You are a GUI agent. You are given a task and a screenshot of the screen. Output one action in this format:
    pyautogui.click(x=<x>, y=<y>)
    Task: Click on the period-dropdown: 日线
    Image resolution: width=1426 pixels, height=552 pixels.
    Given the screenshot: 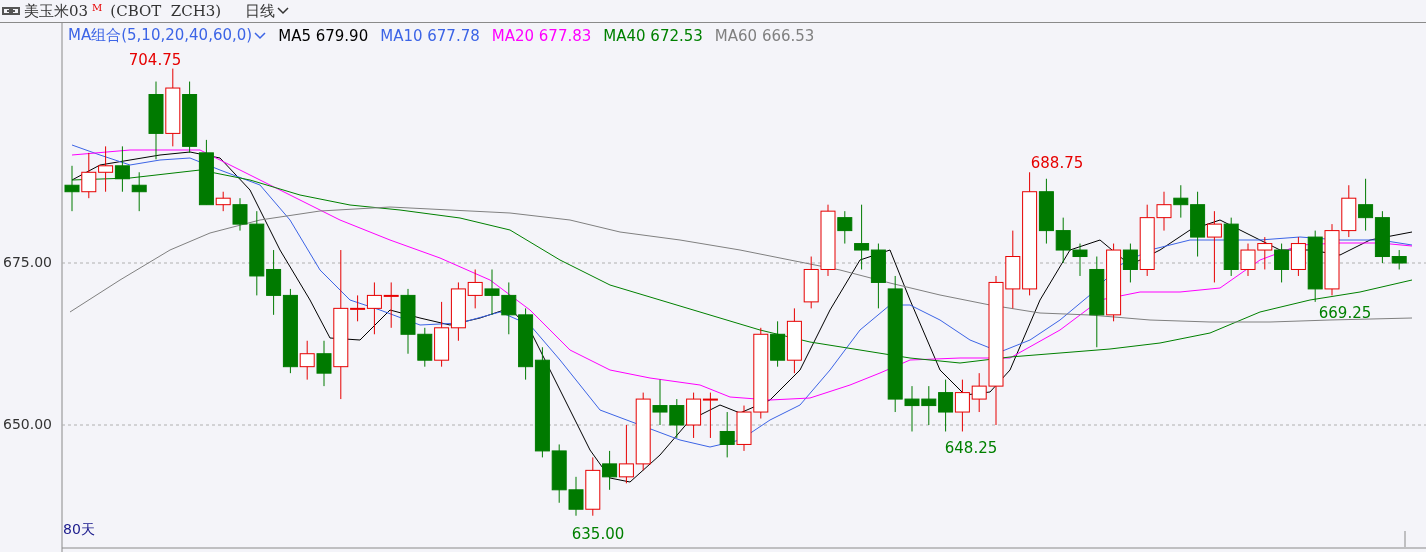 What is the action you would take?
    pyautogui.click(x=267, y=11)
    